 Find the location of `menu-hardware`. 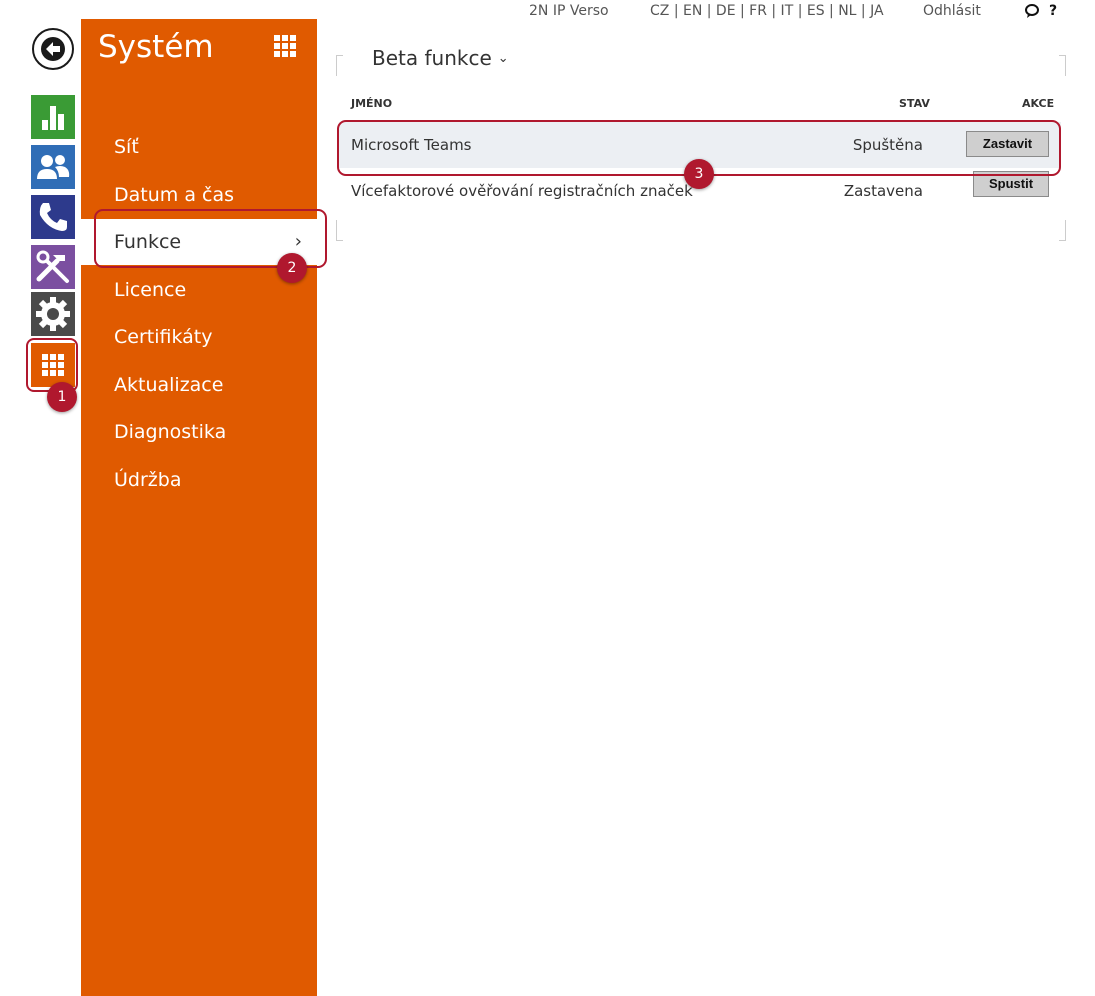

menu-hardware is located at coordinates (53, 314).